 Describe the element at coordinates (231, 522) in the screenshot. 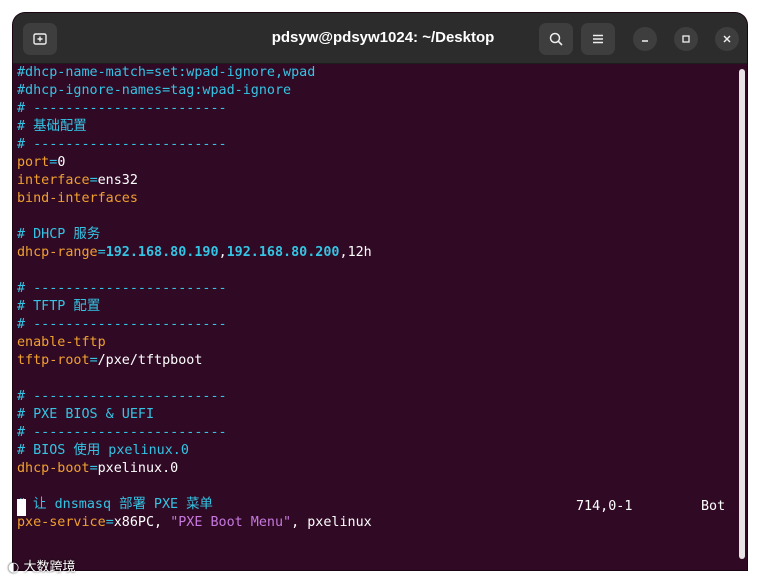

I see `code-token: "PXE Boot Menu"` at that location.